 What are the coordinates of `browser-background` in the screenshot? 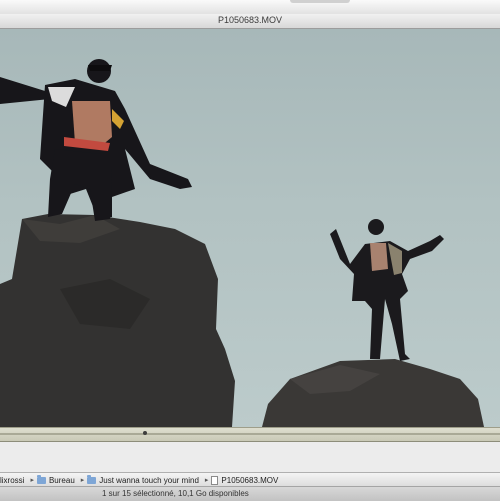 It's located at (250, 457).